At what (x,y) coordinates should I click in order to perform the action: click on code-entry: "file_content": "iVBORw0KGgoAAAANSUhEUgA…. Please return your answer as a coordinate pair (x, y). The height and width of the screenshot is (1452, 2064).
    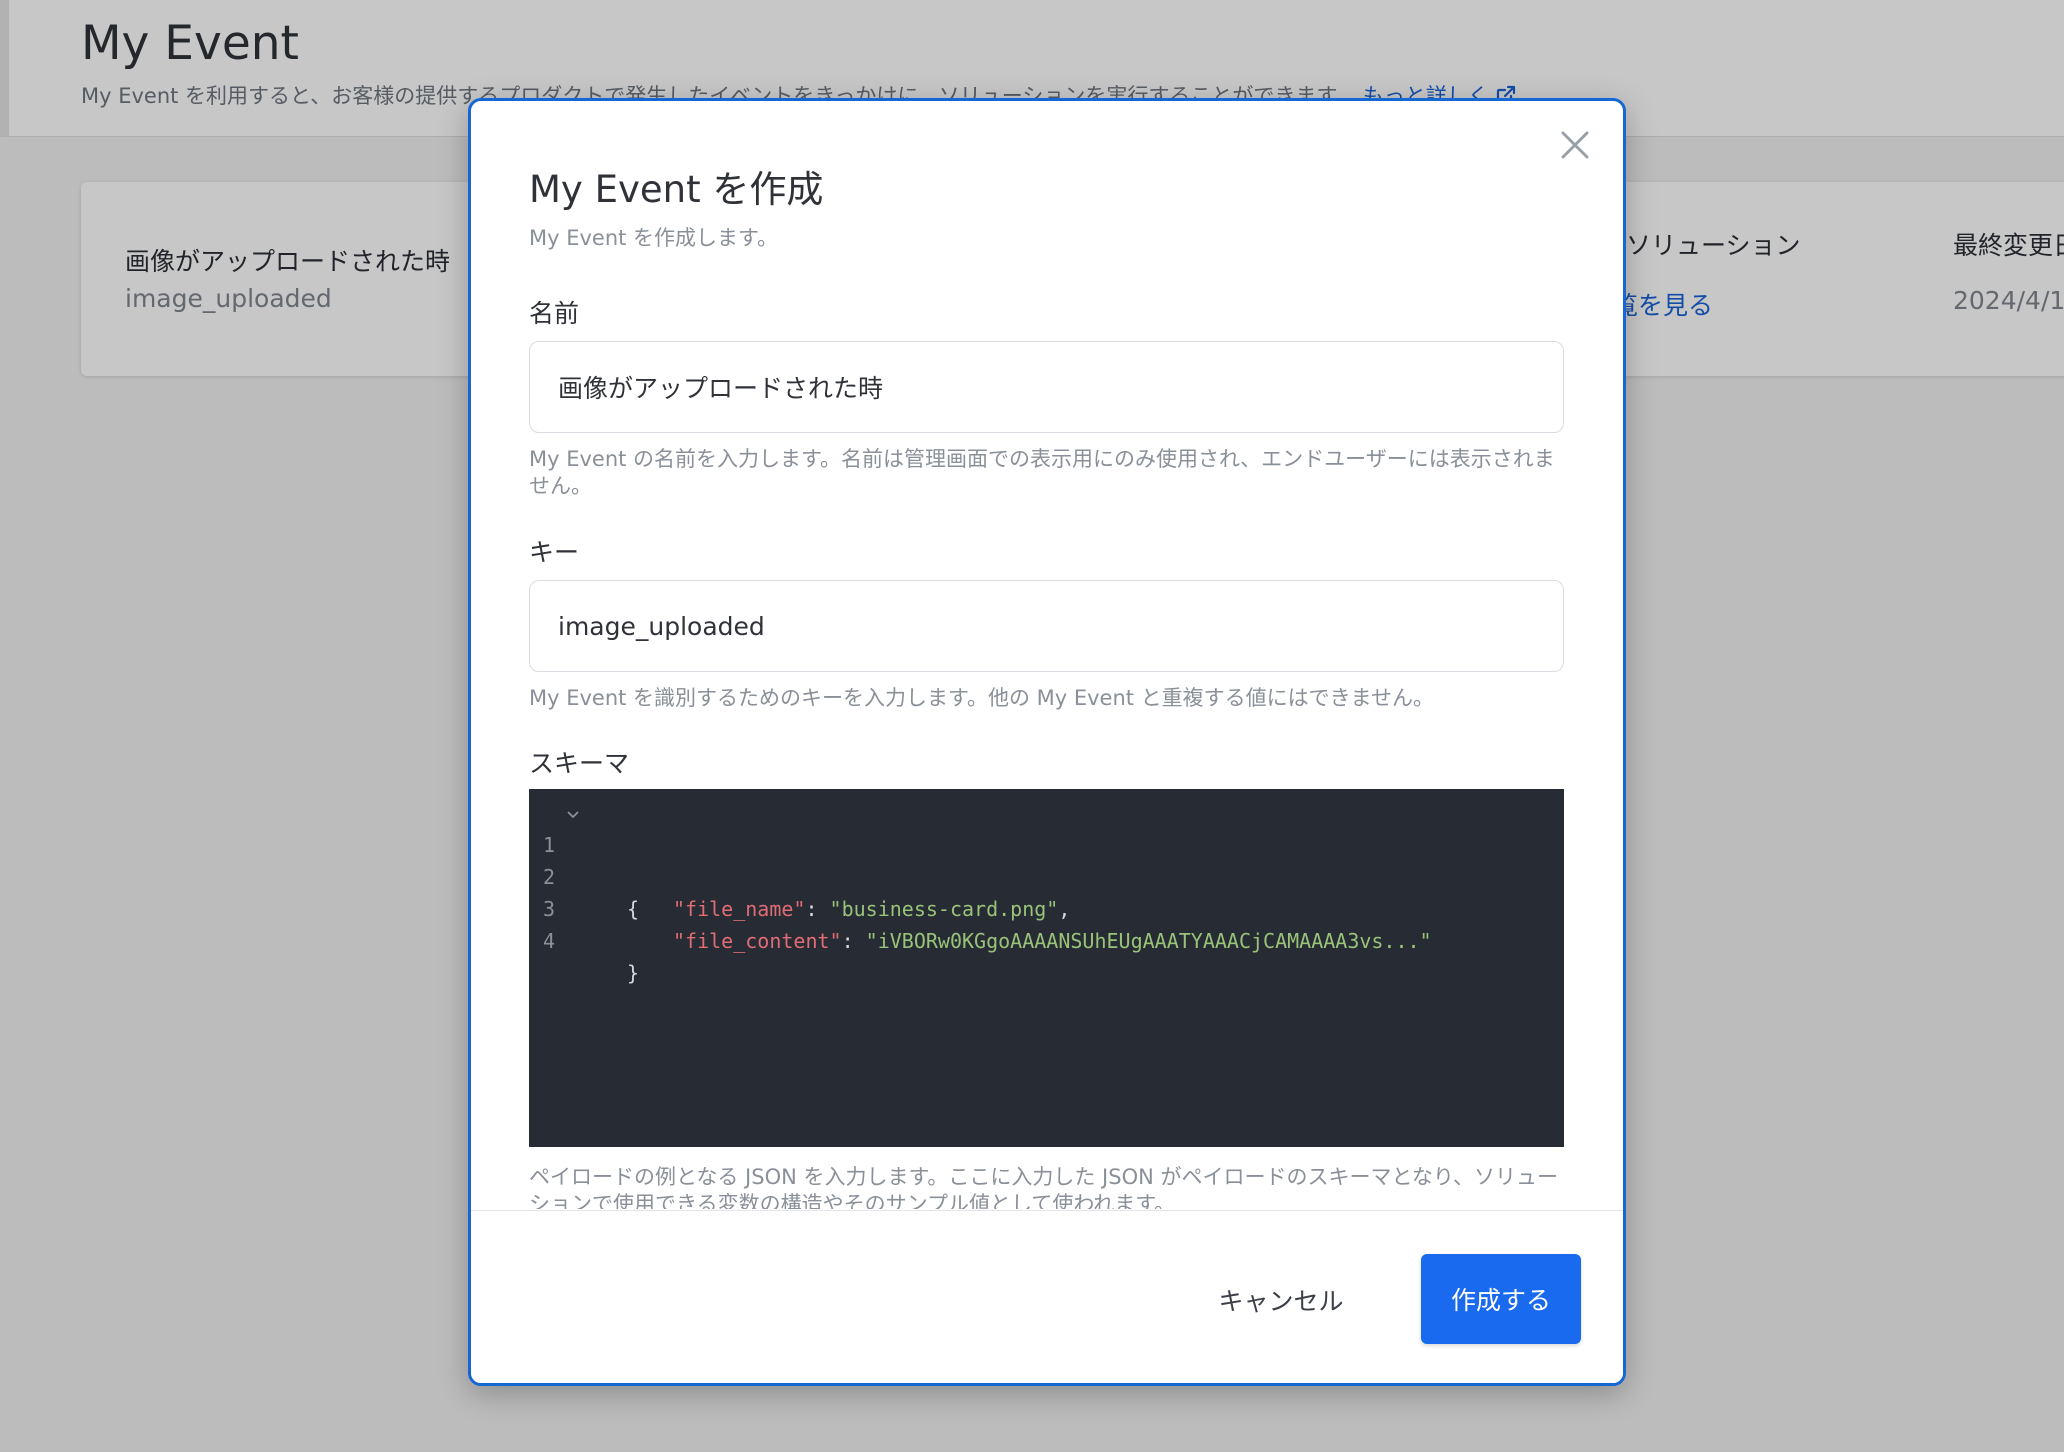
    Looking at the image, I should click on (1052, 941).